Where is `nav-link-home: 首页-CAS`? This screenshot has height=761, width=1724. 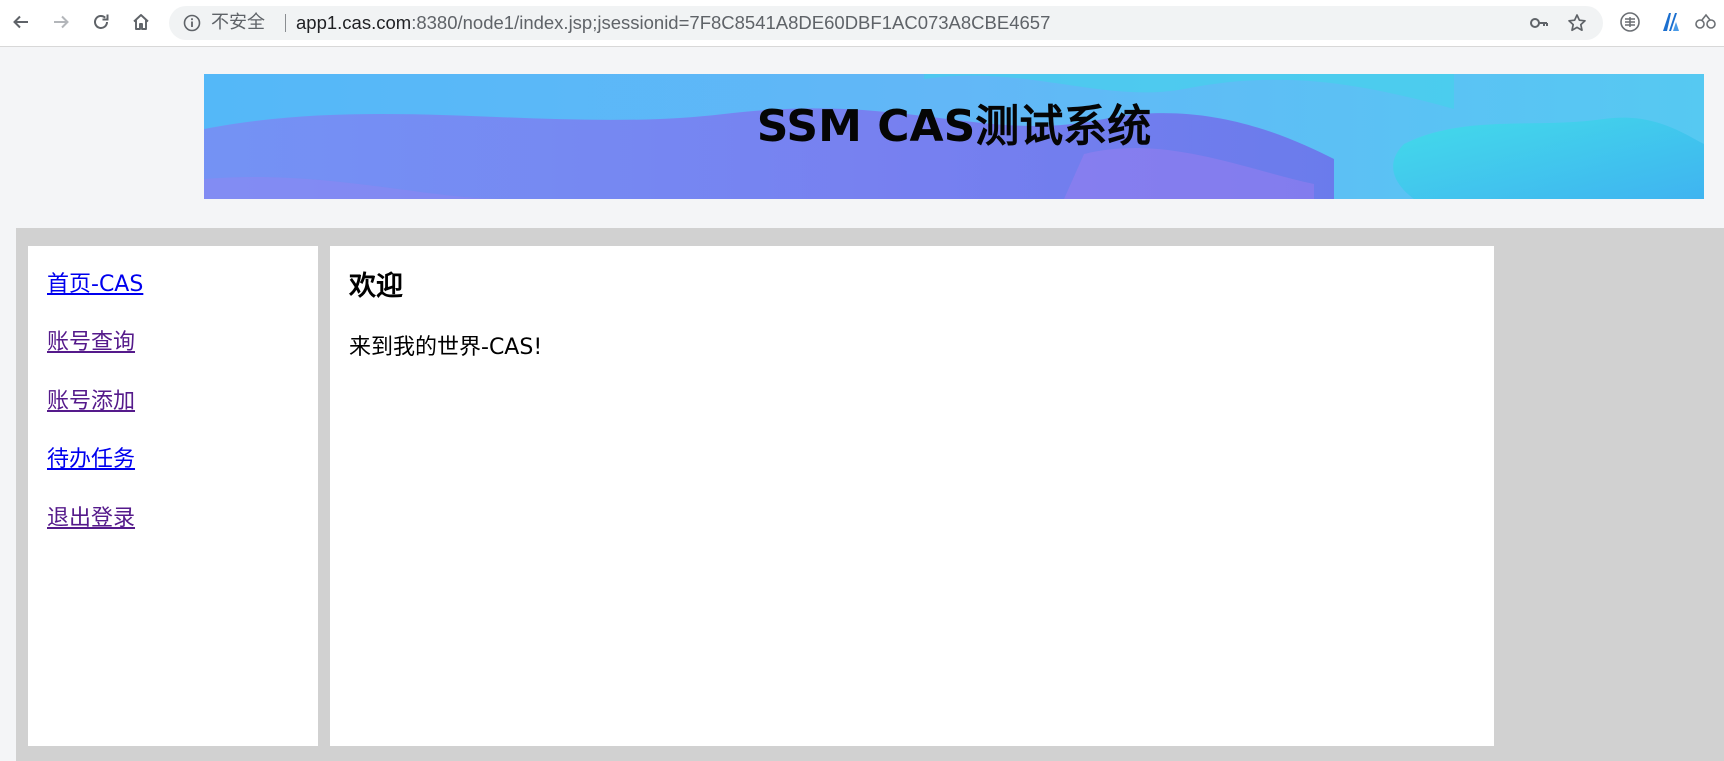
nav-link-home: 首页-CAS is located at coordinates (95, 282).